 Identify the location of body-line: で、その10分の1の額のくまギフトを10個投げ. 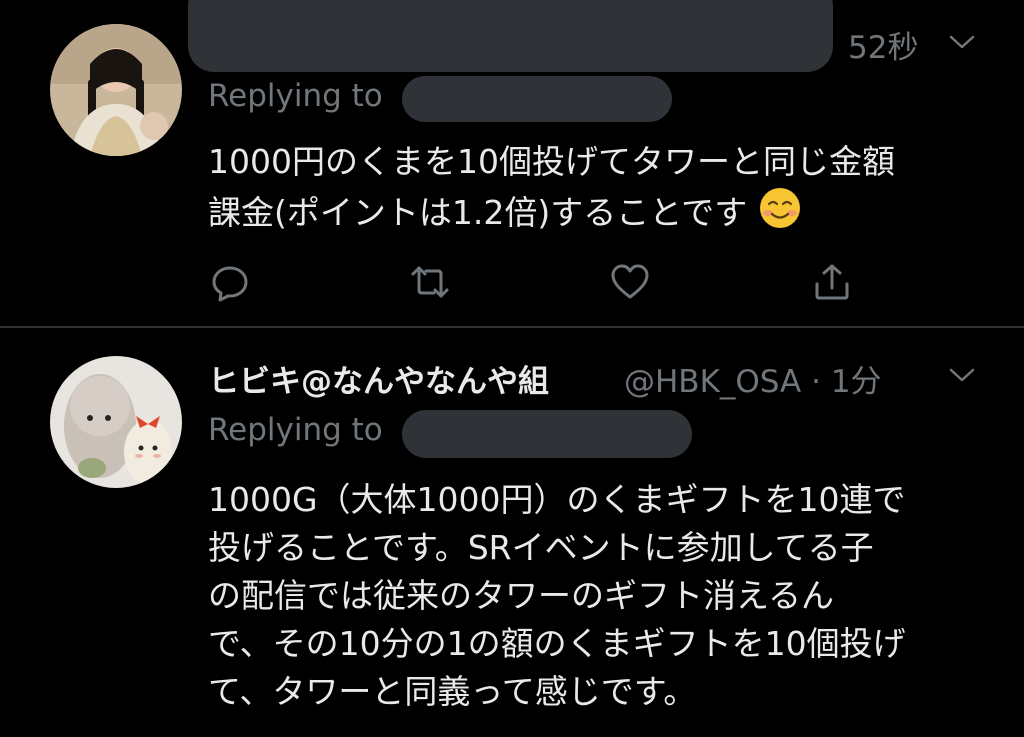
(557, 643).